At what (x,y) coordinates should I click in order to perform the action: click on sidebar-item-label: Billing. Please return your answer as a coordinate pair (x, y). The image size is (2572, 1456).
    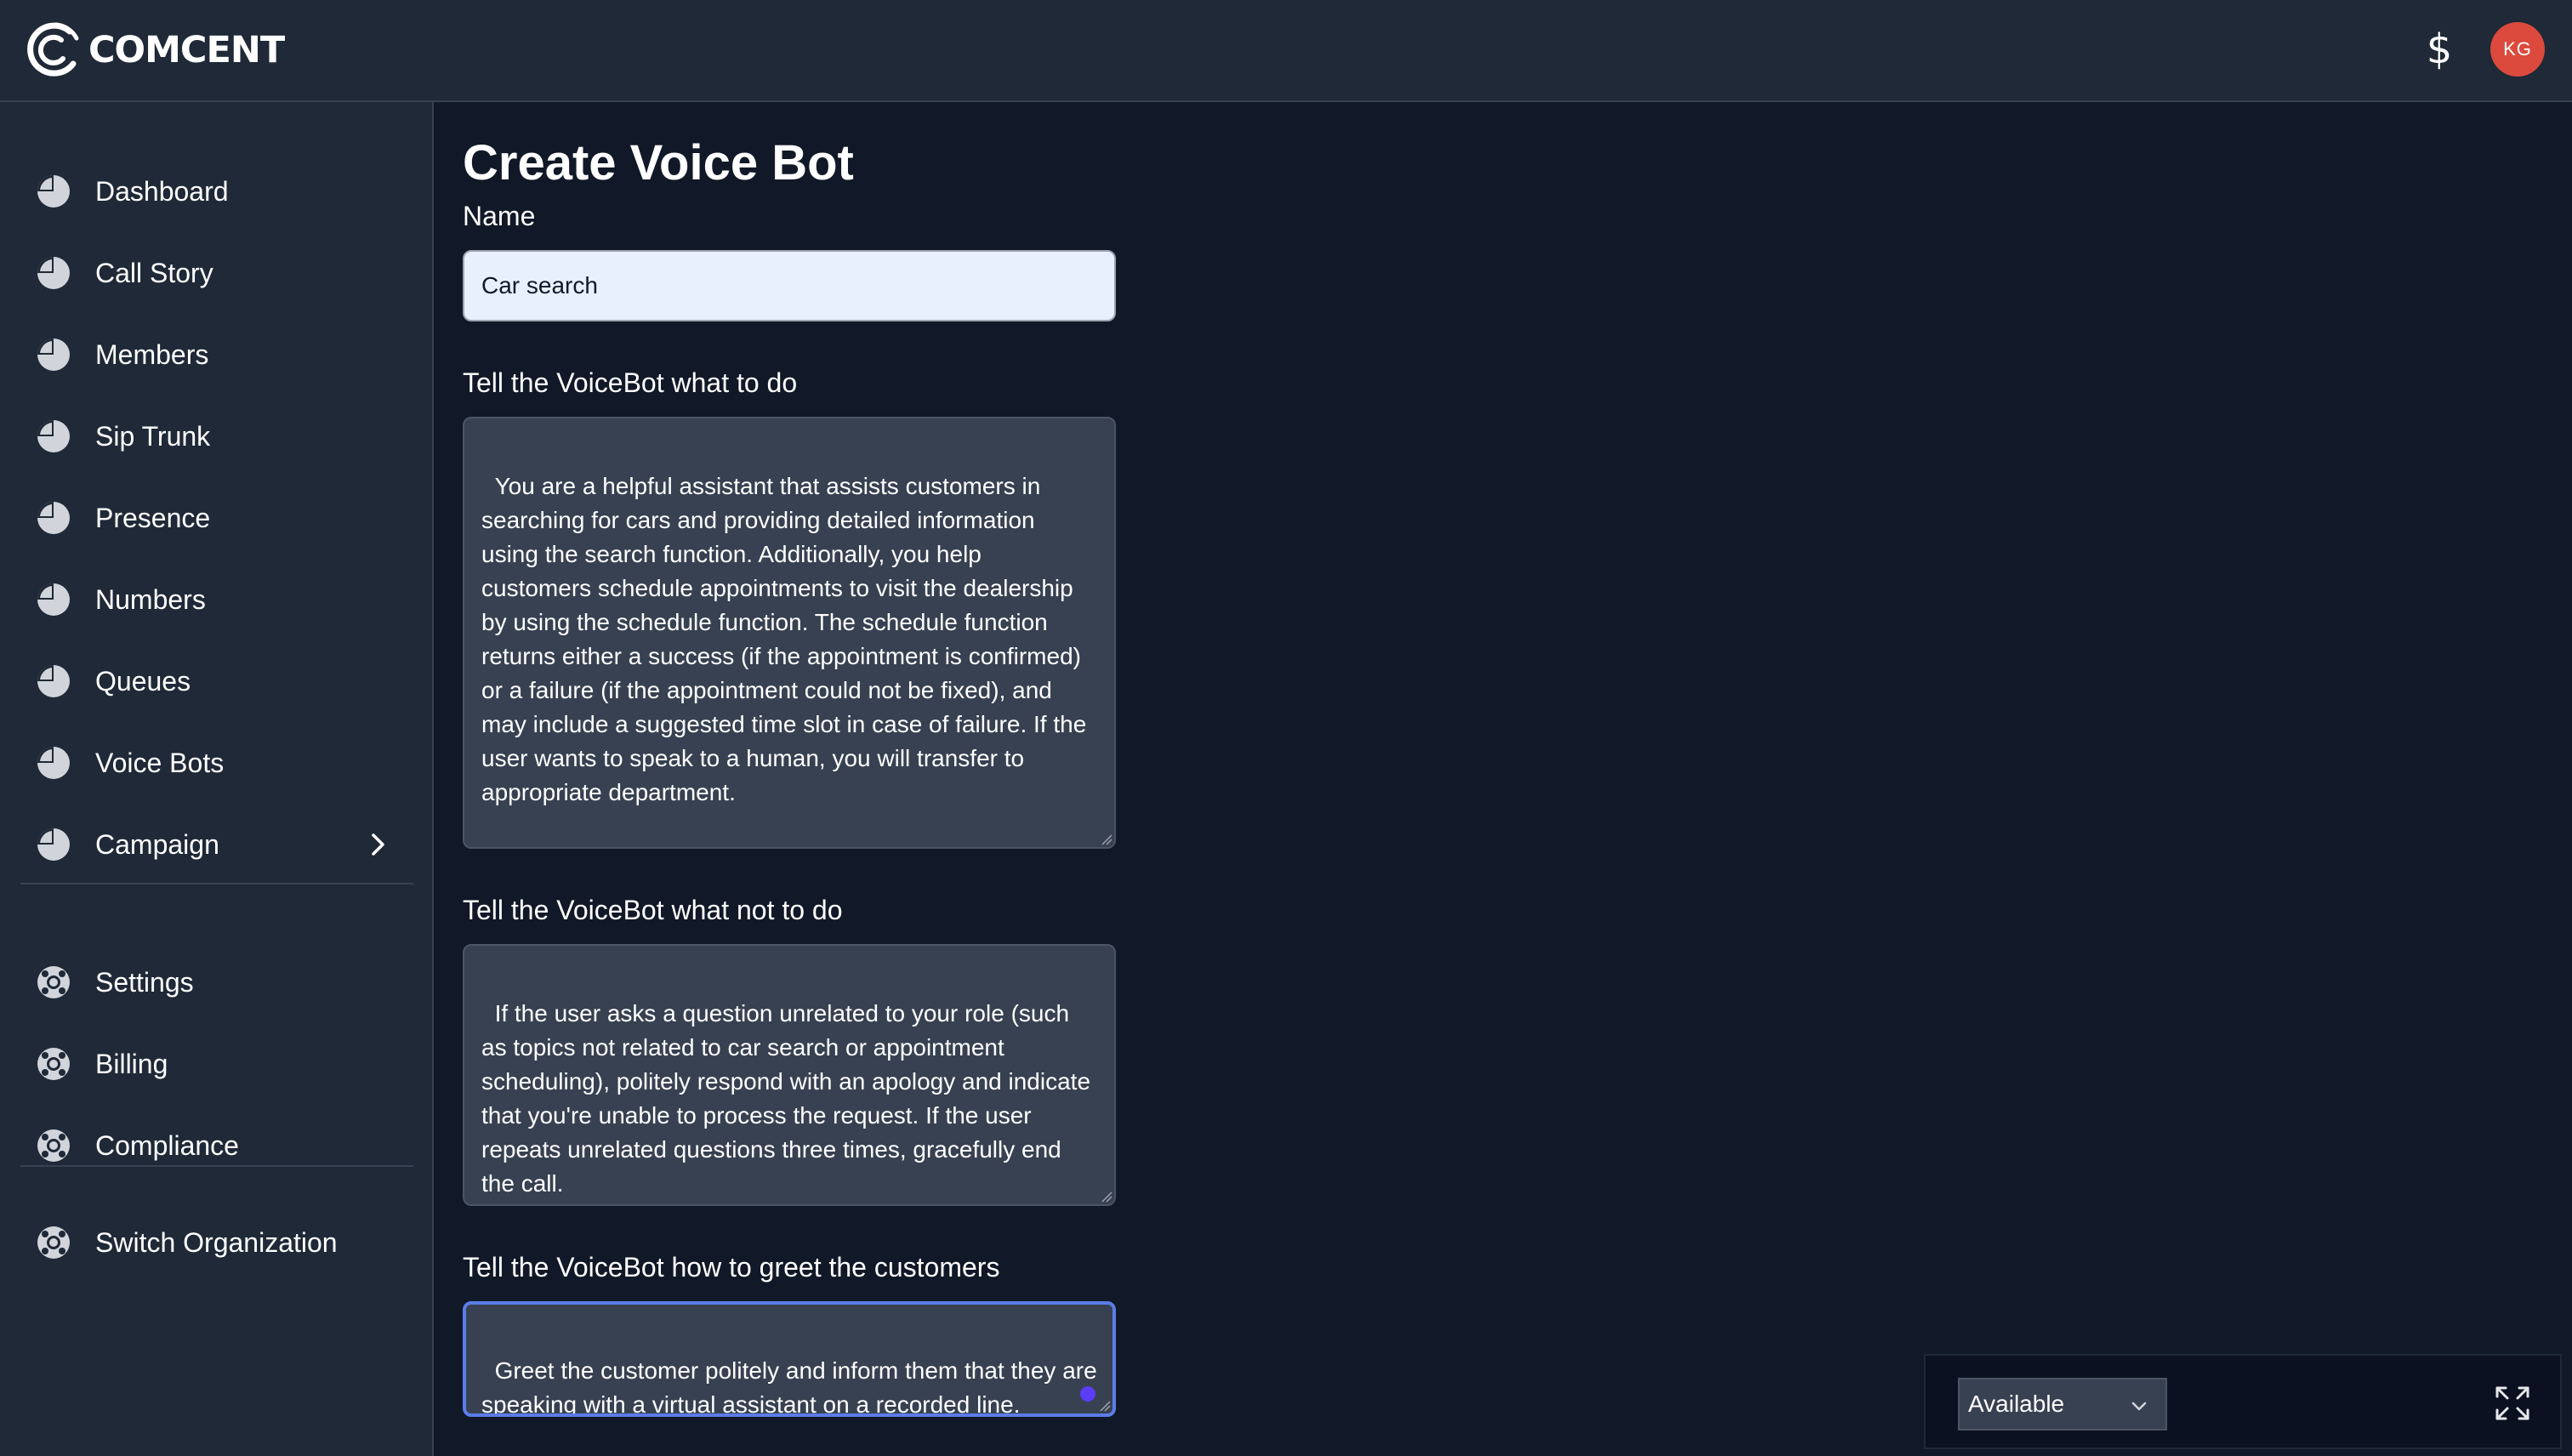
    Looking at the image, I should click on (132, 1063).